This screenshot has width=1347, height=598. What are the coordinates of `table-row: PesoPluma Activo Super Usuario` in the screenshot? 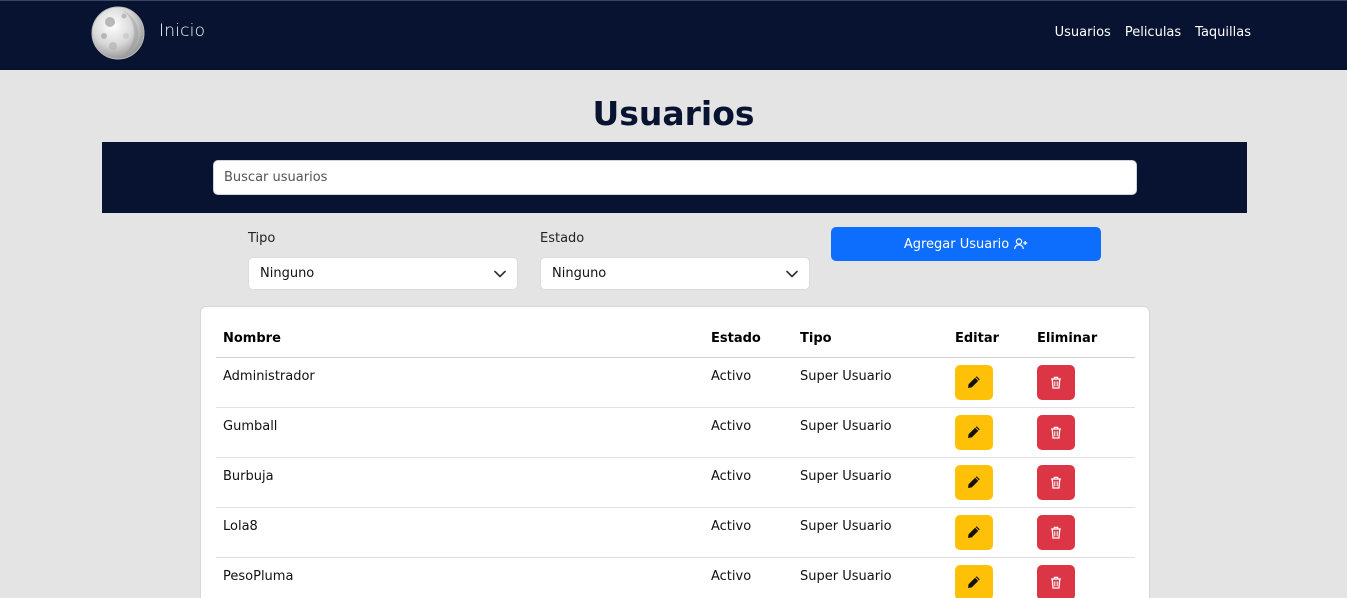 It's located at (675, 577).